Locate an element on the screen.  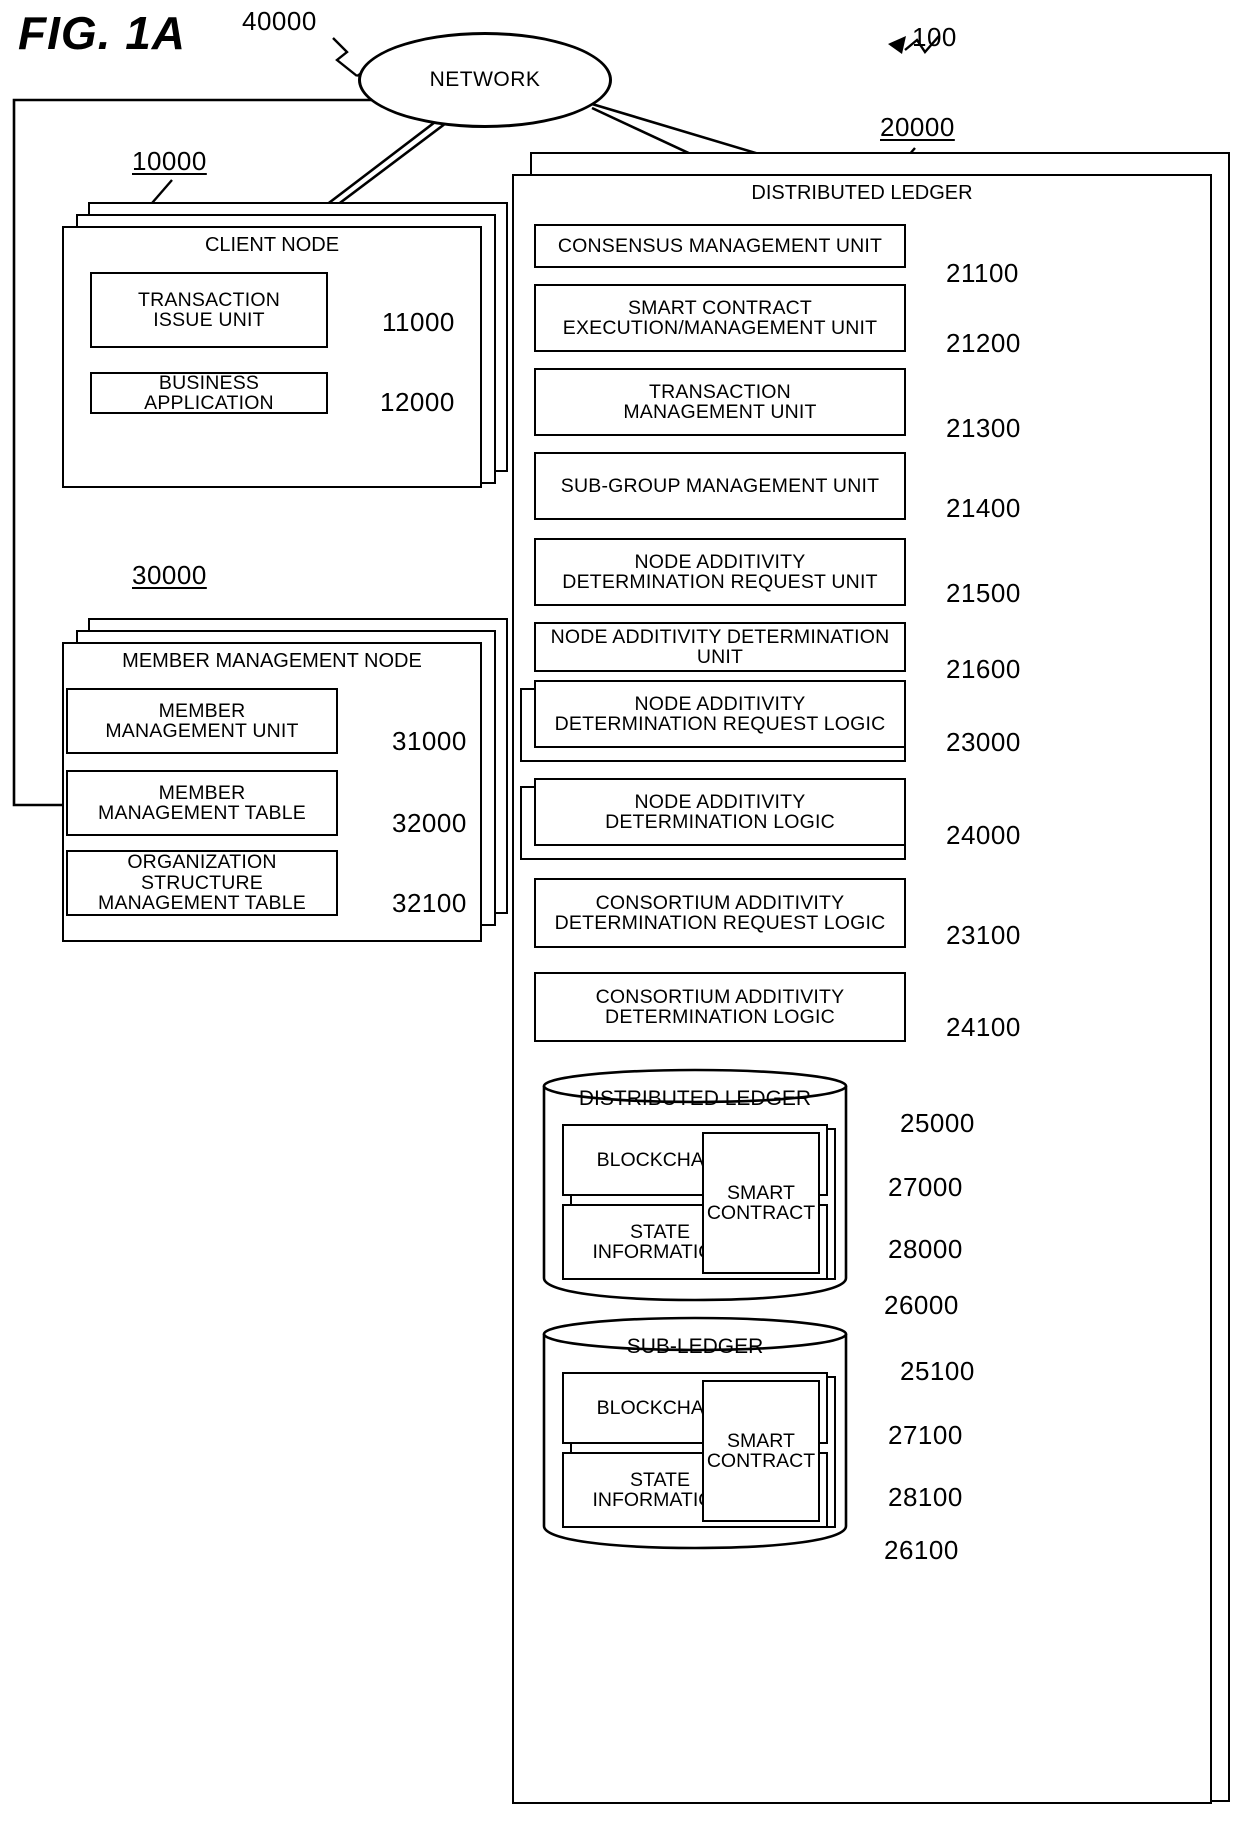
node-additivity-determination-unit: NODE ADDITIVITY DETERMINATION UNIT is located at coordinates (720, 647).